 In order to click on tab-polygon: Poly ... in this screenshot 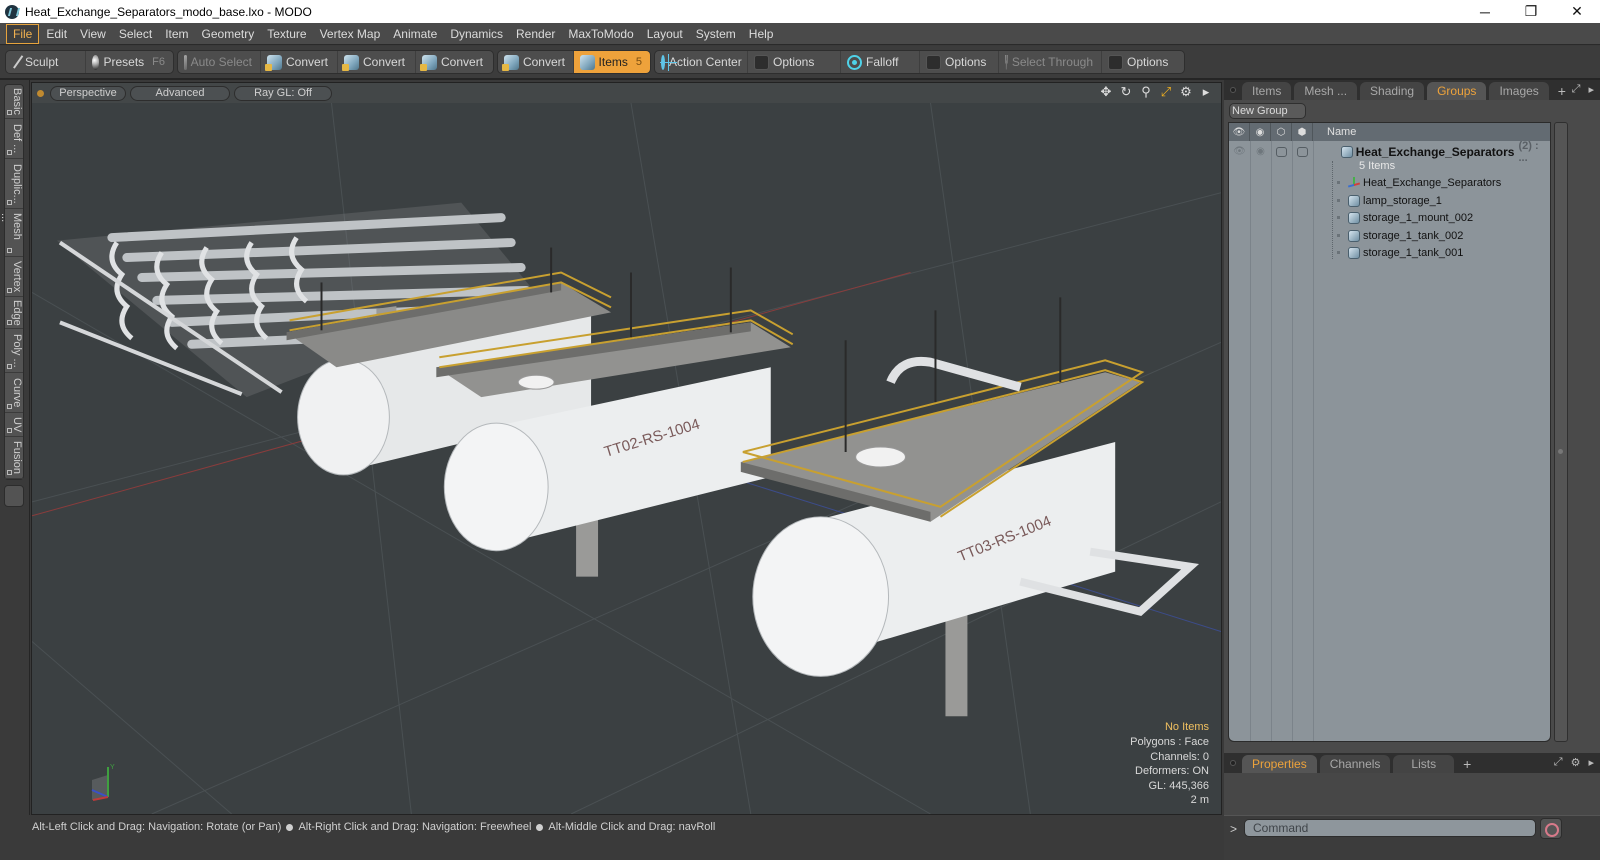, I will do `click(14, 351)`.